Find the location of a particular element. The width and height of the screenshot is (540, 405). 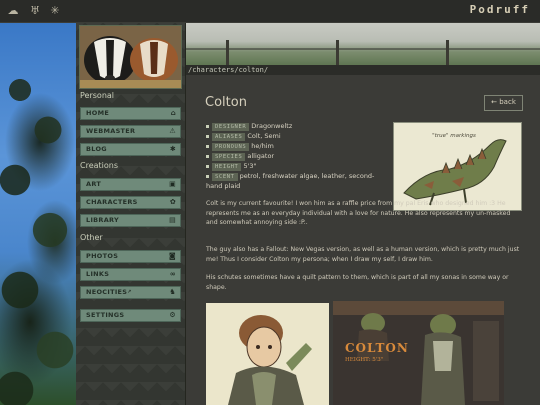

section-creations: Creations is located at coordinates (99, 165).